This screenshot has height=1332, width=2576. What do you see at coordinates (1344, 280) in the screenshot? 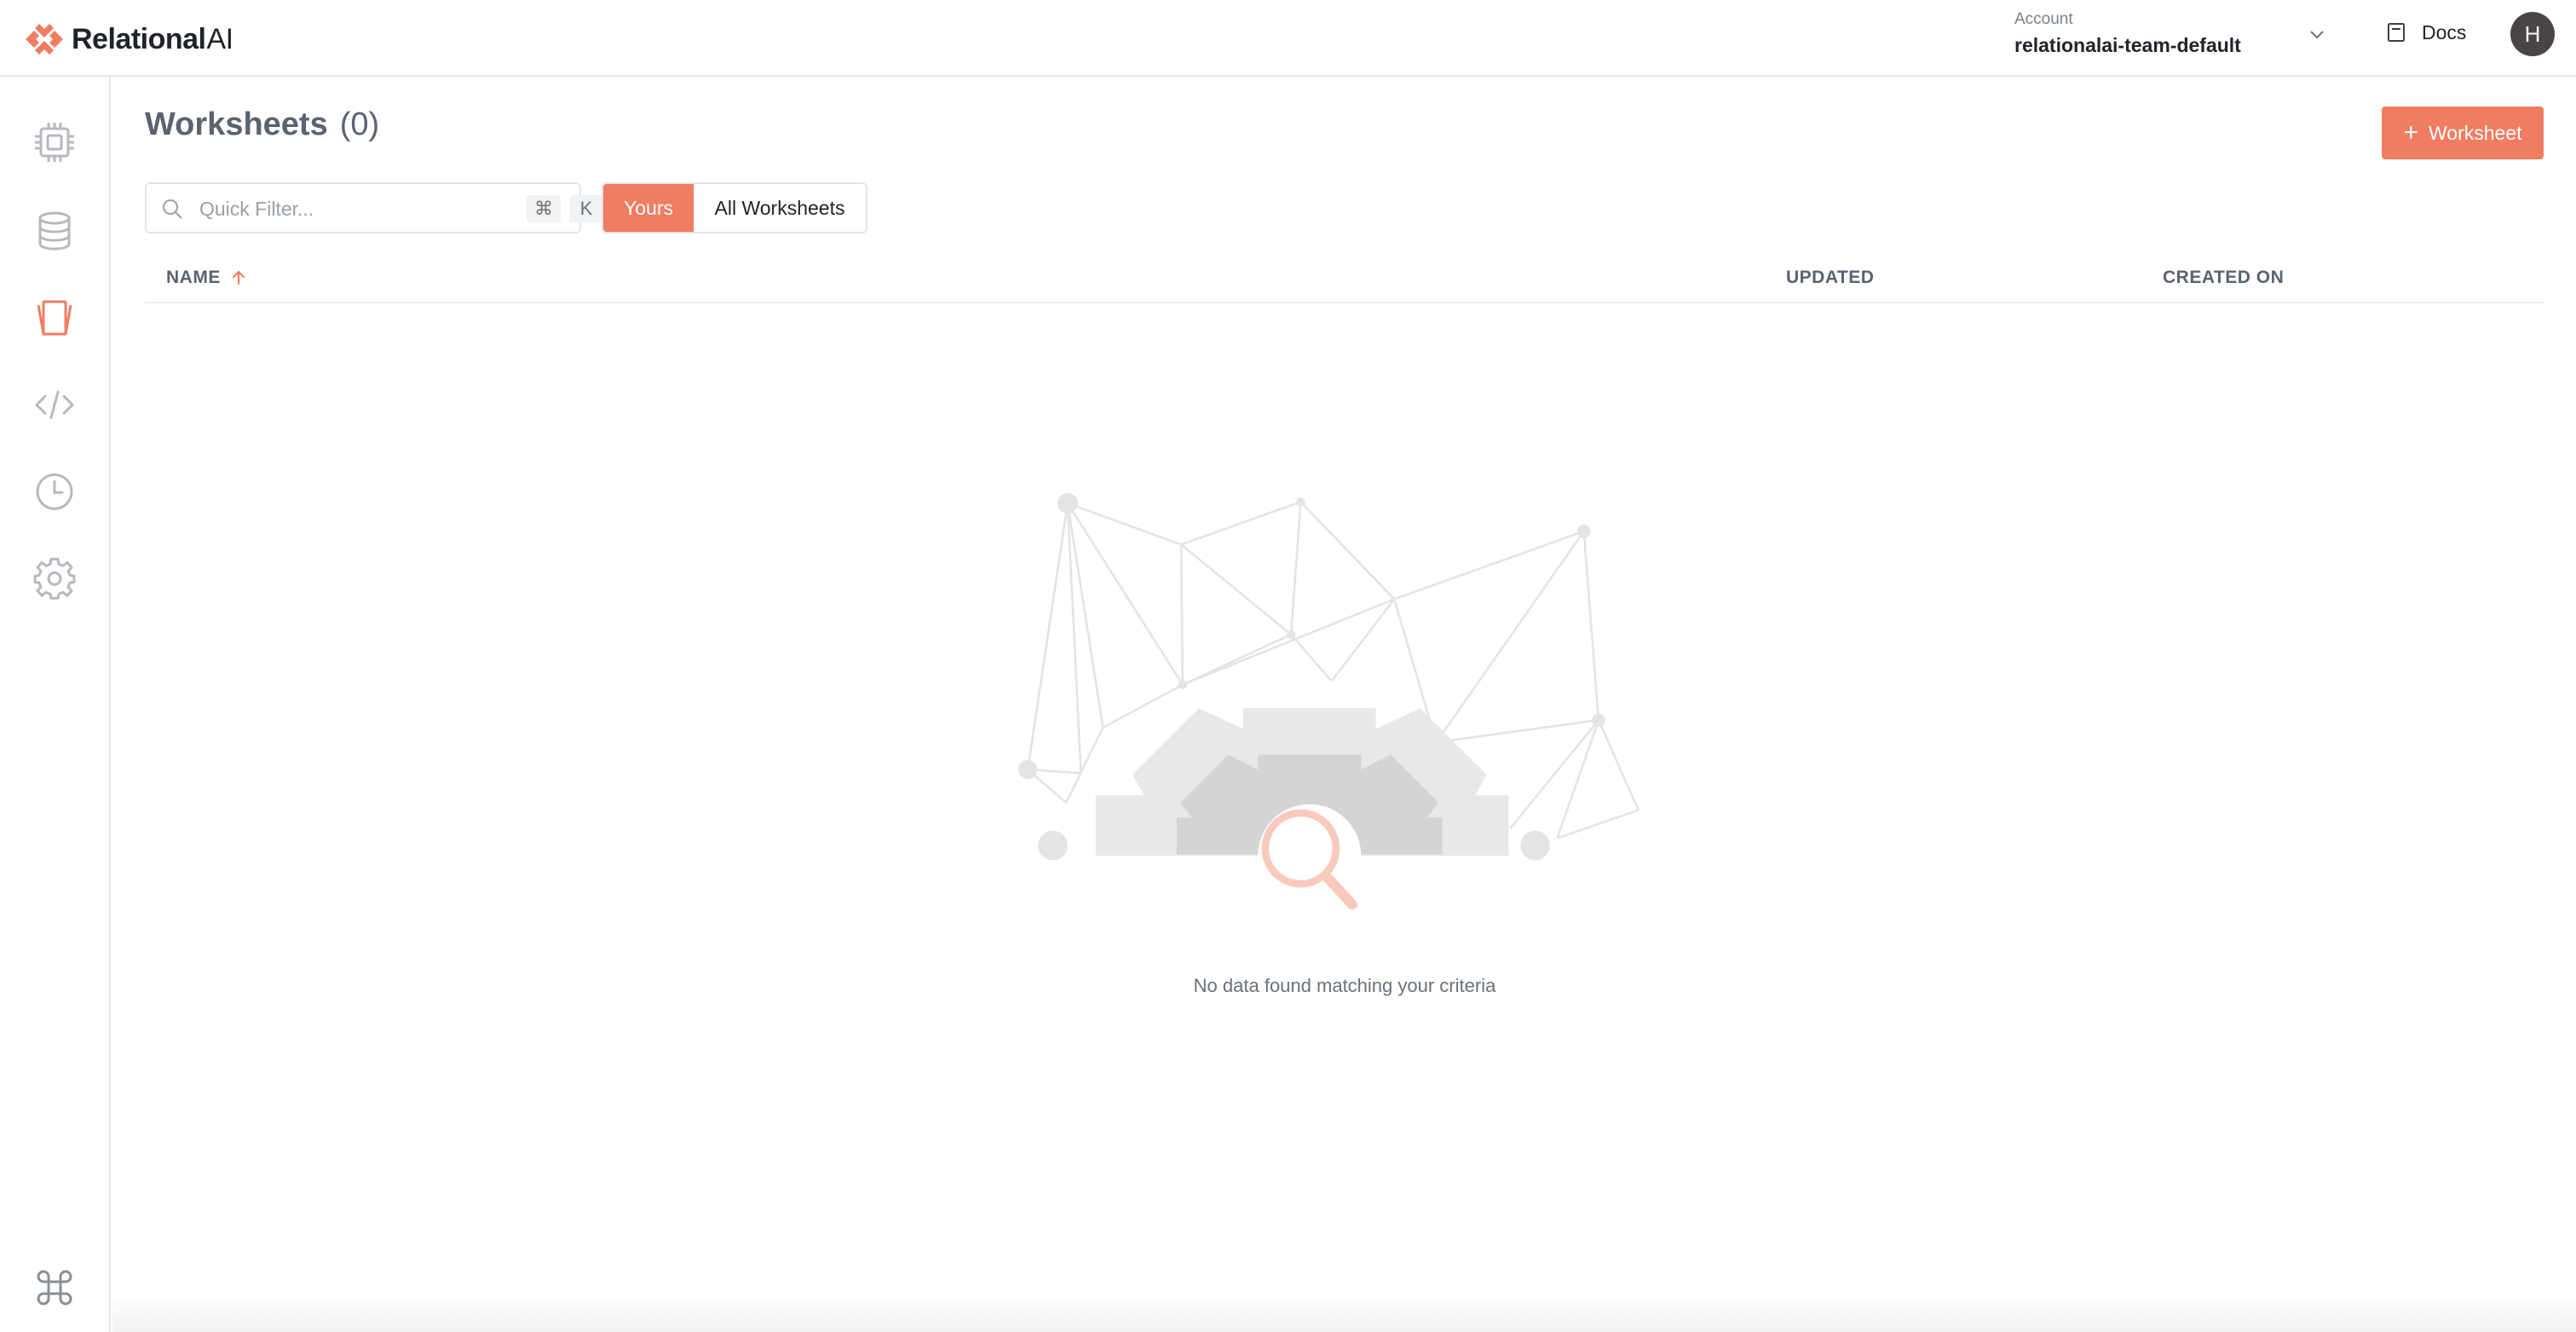
I see `table-header: NAME UPDATED CREATED ON` at bounding box center [1344, 280].